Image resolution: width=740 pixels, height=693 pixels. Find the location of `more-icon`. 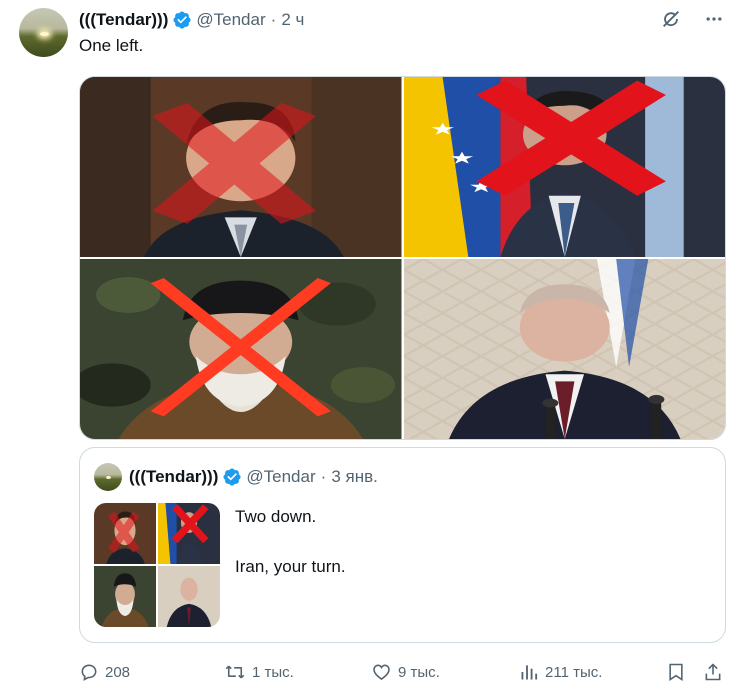

more-icon is located at coordinates (714, 19).